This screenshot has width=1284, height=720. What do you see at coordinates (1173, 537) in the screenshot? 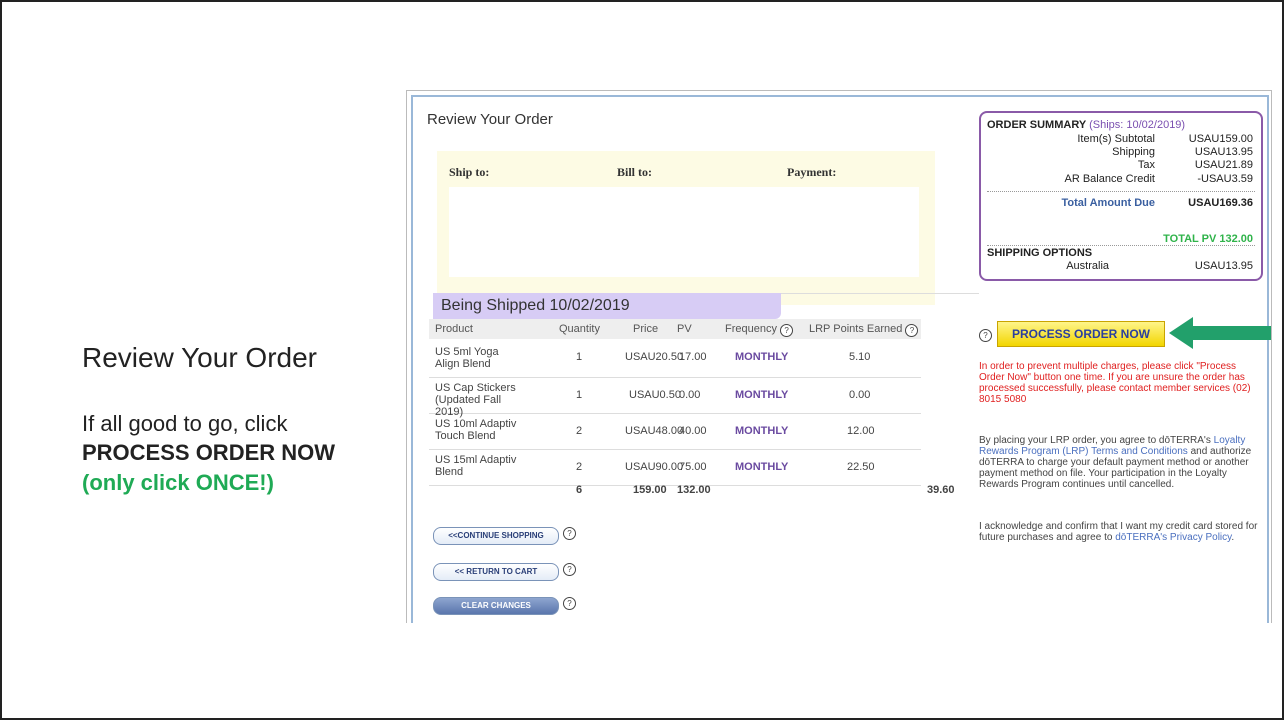
I see `privacy-policy-link: dōTERRA's Privacy Policy` at bounding box center [1173, 537].